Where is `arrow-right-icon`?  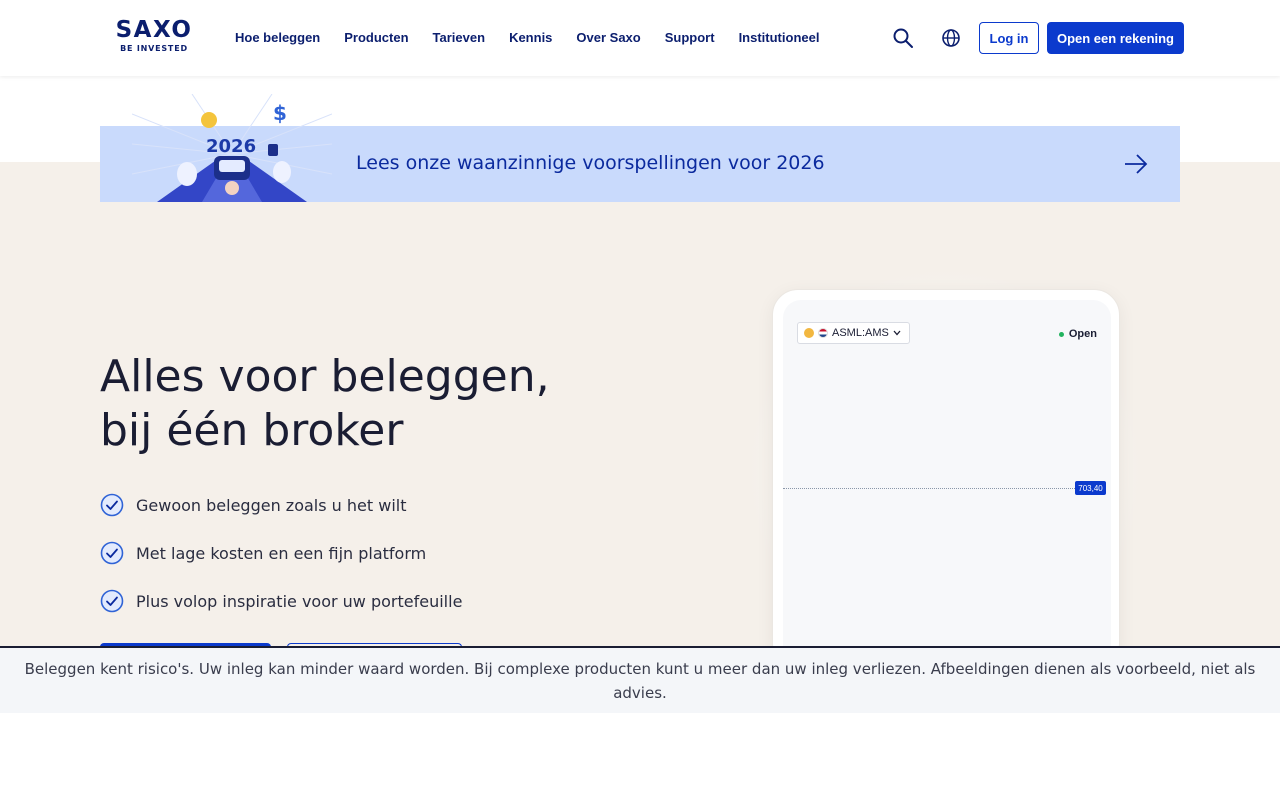
arrow-right-icon is located at coordinates (1136, 164).